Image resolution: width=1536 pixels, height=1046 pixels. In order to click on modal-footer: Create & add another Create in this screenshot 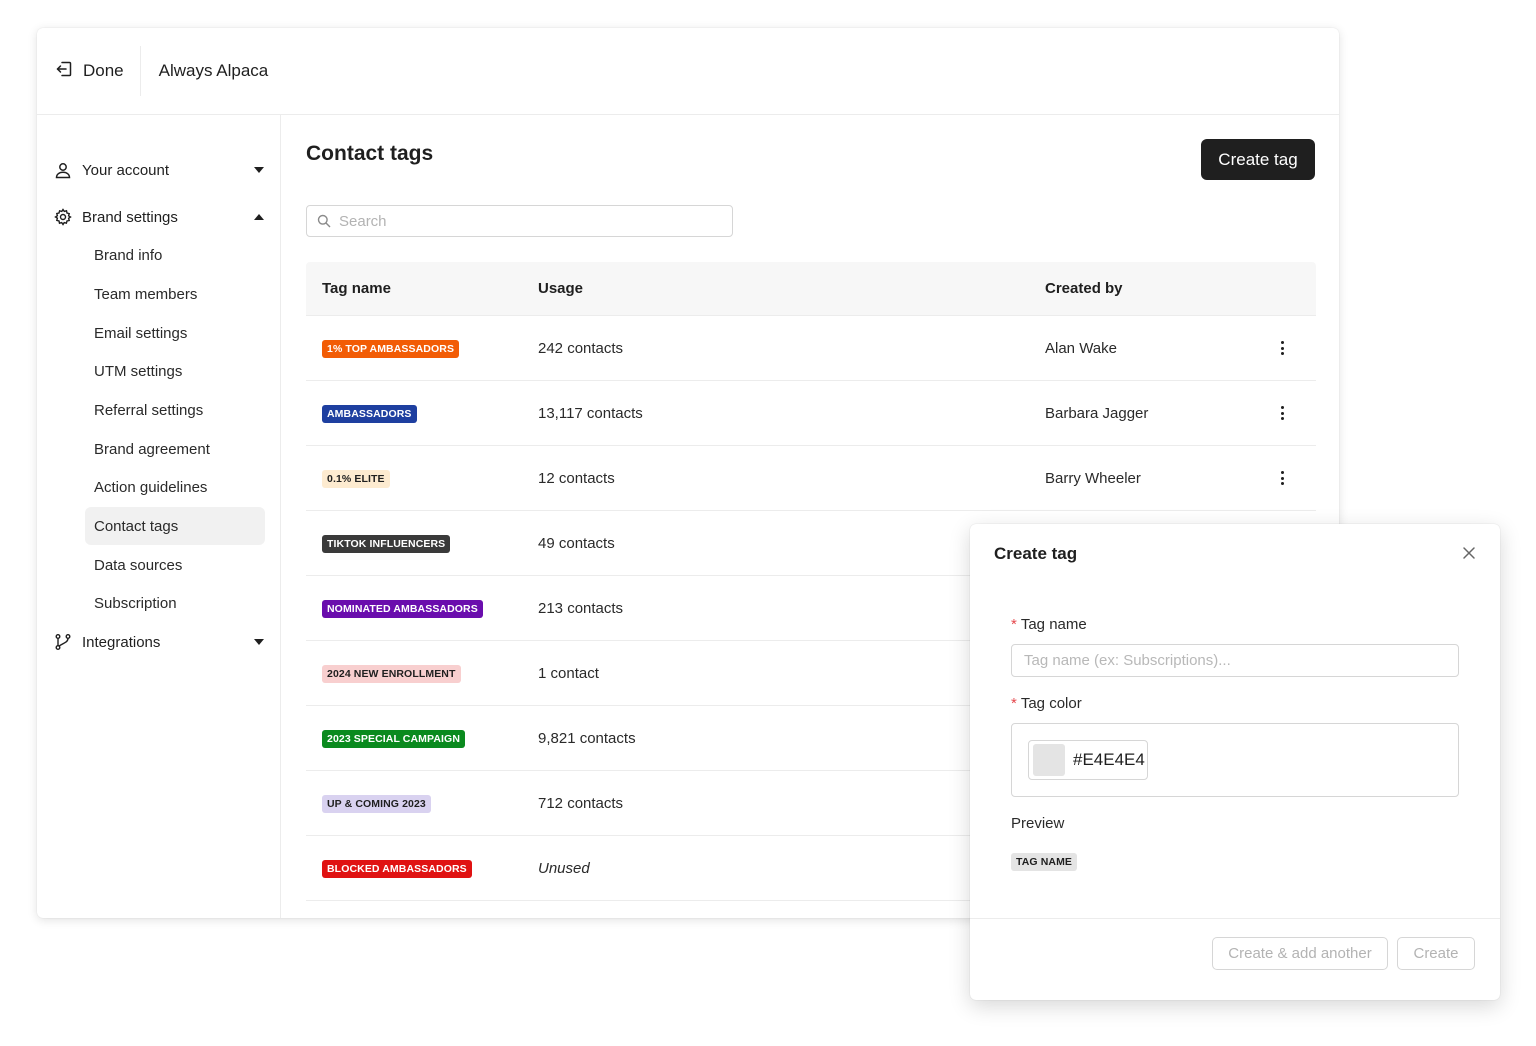, I will do `click(1235, 959)`.